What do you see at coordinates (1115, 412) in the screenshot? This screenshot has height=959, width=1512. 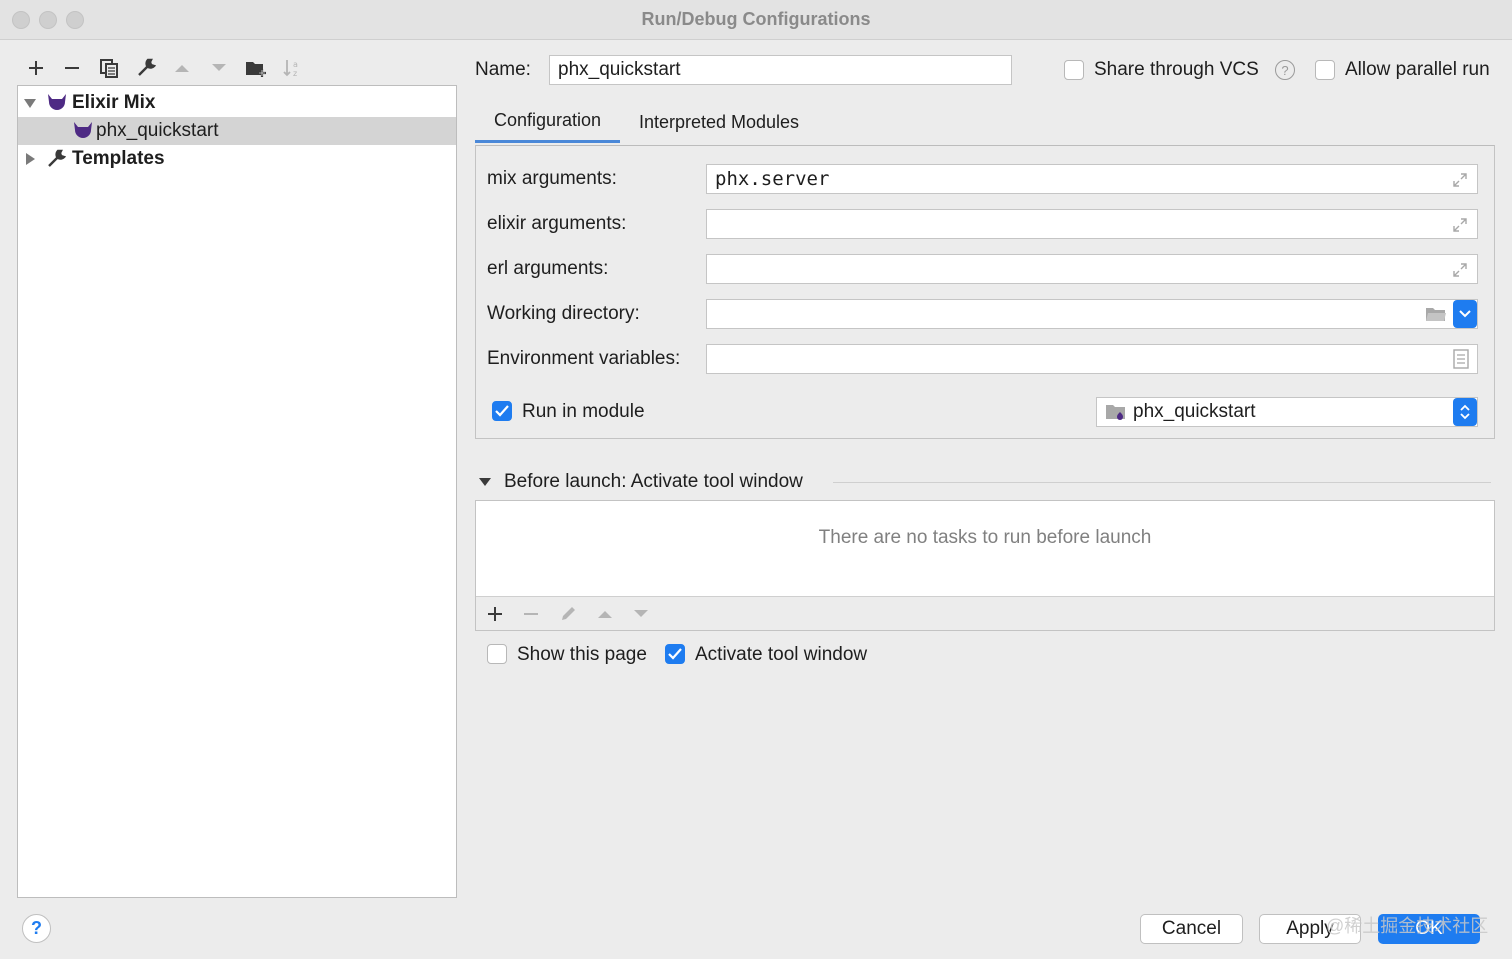 I see `module-folder-icon` at bounding box center [1115, 412].